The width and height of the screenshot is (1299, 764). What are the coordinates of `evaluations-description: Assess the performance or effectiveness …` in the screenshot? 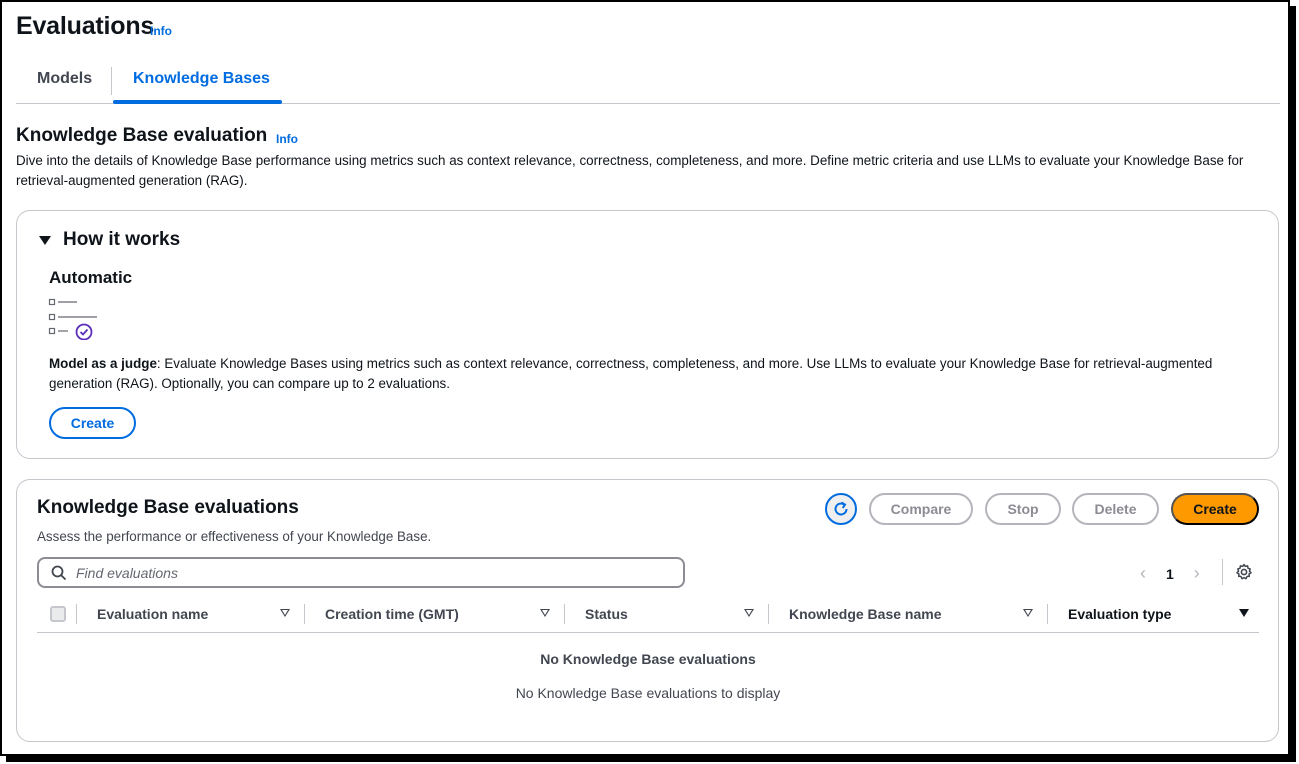 It's located at (234, 536).